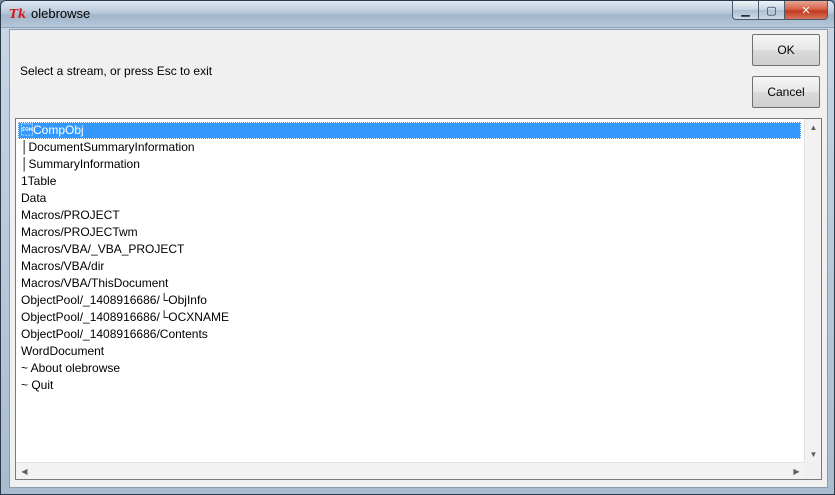 The height and width of the screenshot is (495, 835). What do you see at coordinates (409, 215) in the screenshot?
I see `list-item: Macros/PROJECT` at bounding box center [409, 215].